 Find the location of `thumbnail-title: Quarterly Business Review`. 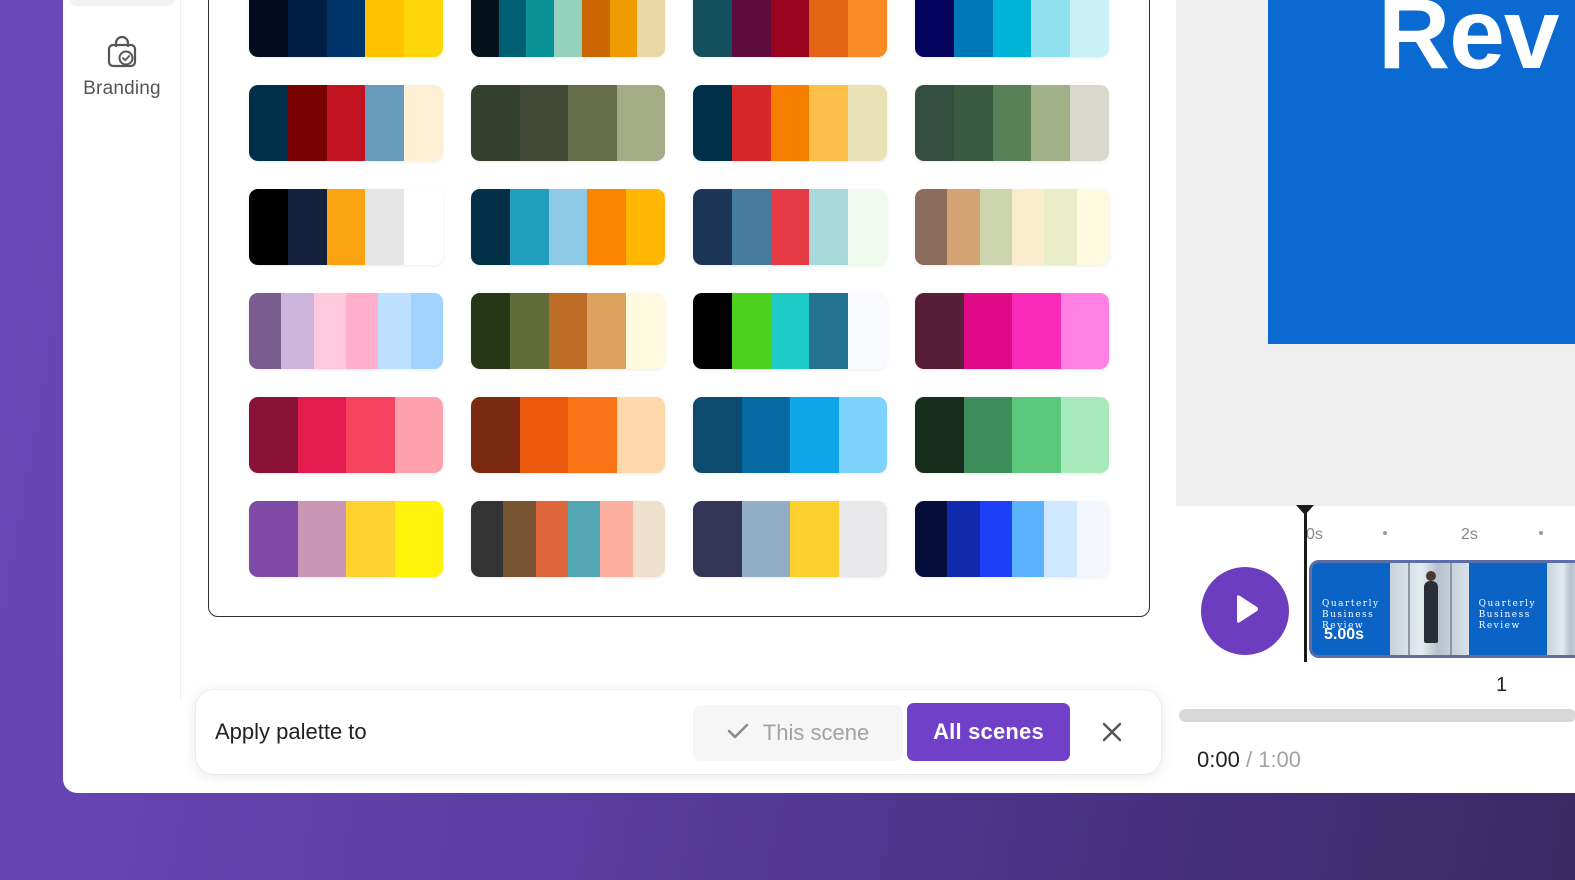

thumbnail-title: Quarterly Business Review is located at coordinates (1507, 615).